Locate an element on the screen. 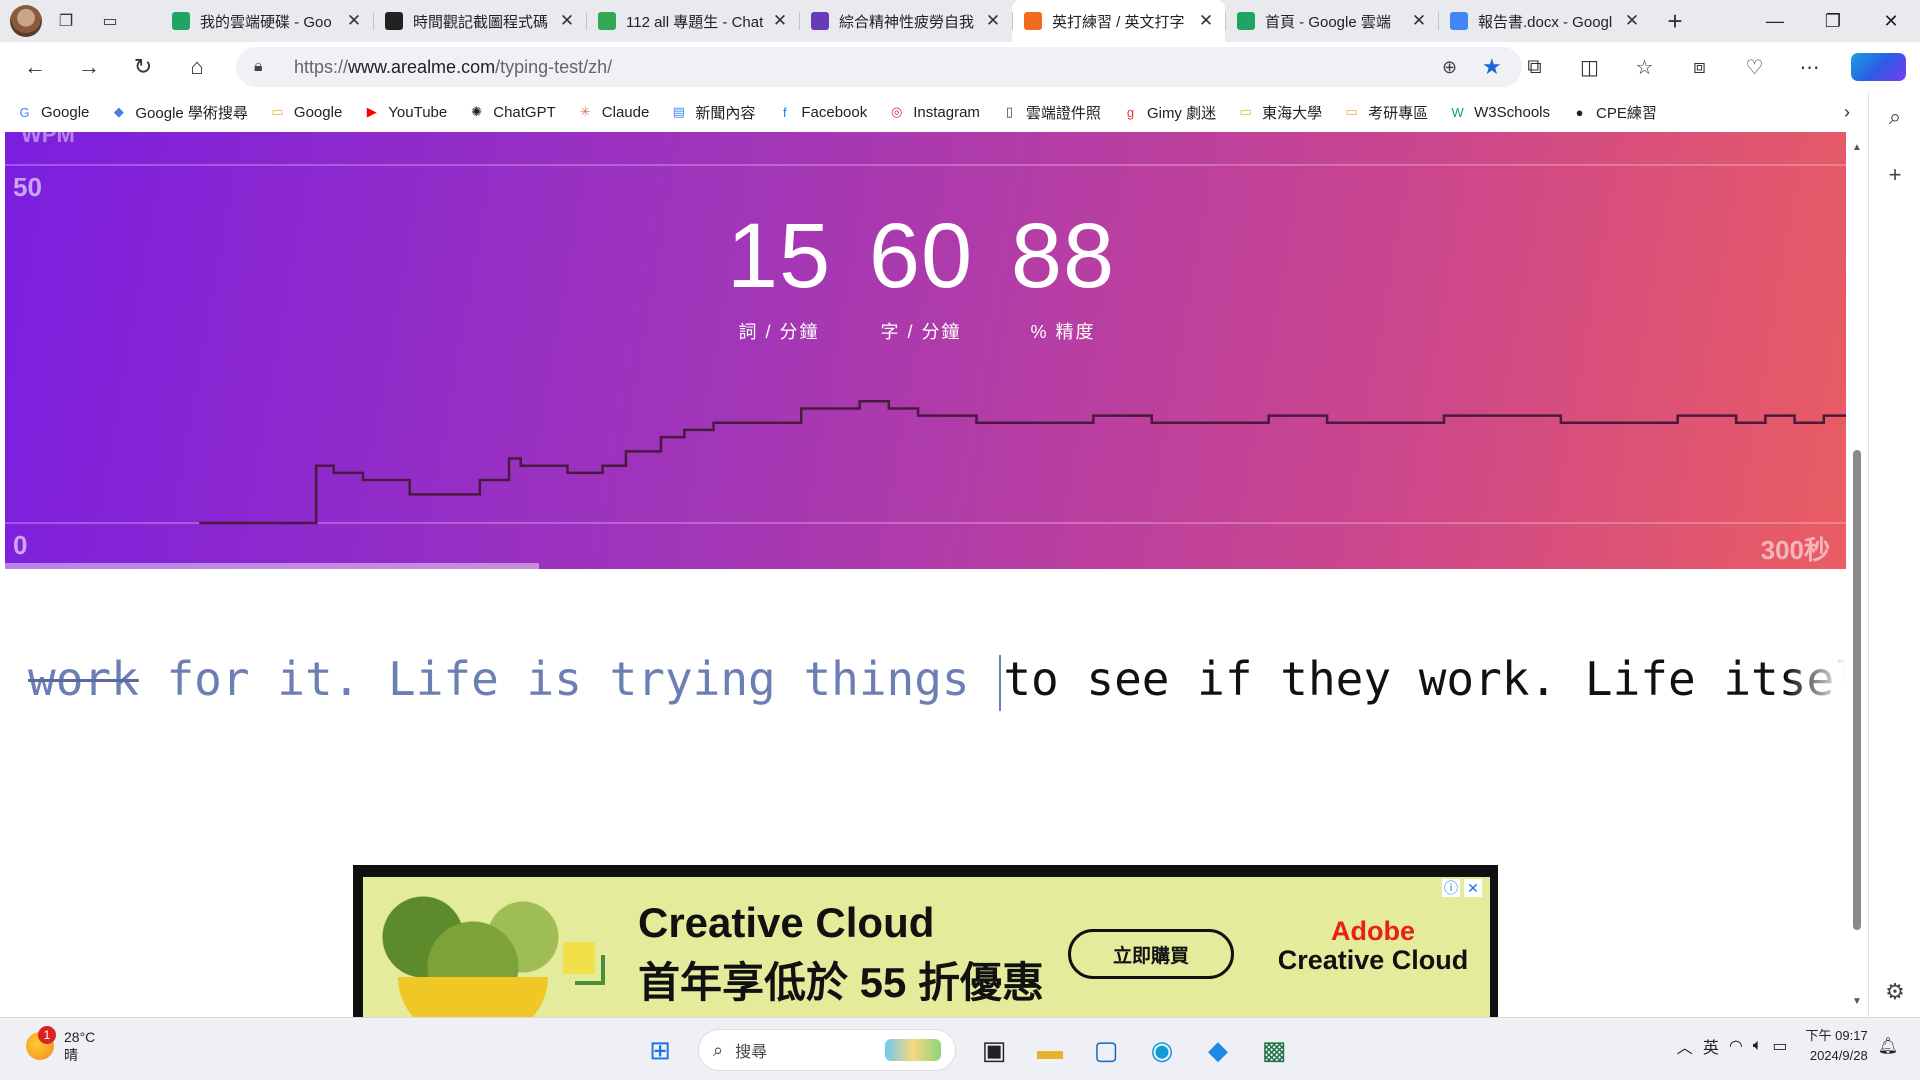 The width and height of the screenshot is (1920, 1080). tab-4: 英打練習 / 英文打字 ✕ is located at coordinates (1118, 21).